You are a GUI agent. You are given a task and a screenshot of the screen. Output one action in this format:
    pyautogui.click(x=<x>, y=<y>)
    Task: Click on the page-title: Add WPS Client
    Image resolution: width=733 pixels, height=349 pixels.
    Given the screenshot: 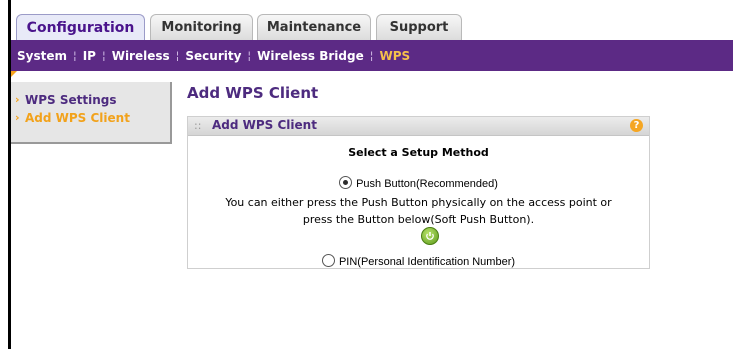 What is the action you would take?
    pyautogui.click(x=253, y=93)
    